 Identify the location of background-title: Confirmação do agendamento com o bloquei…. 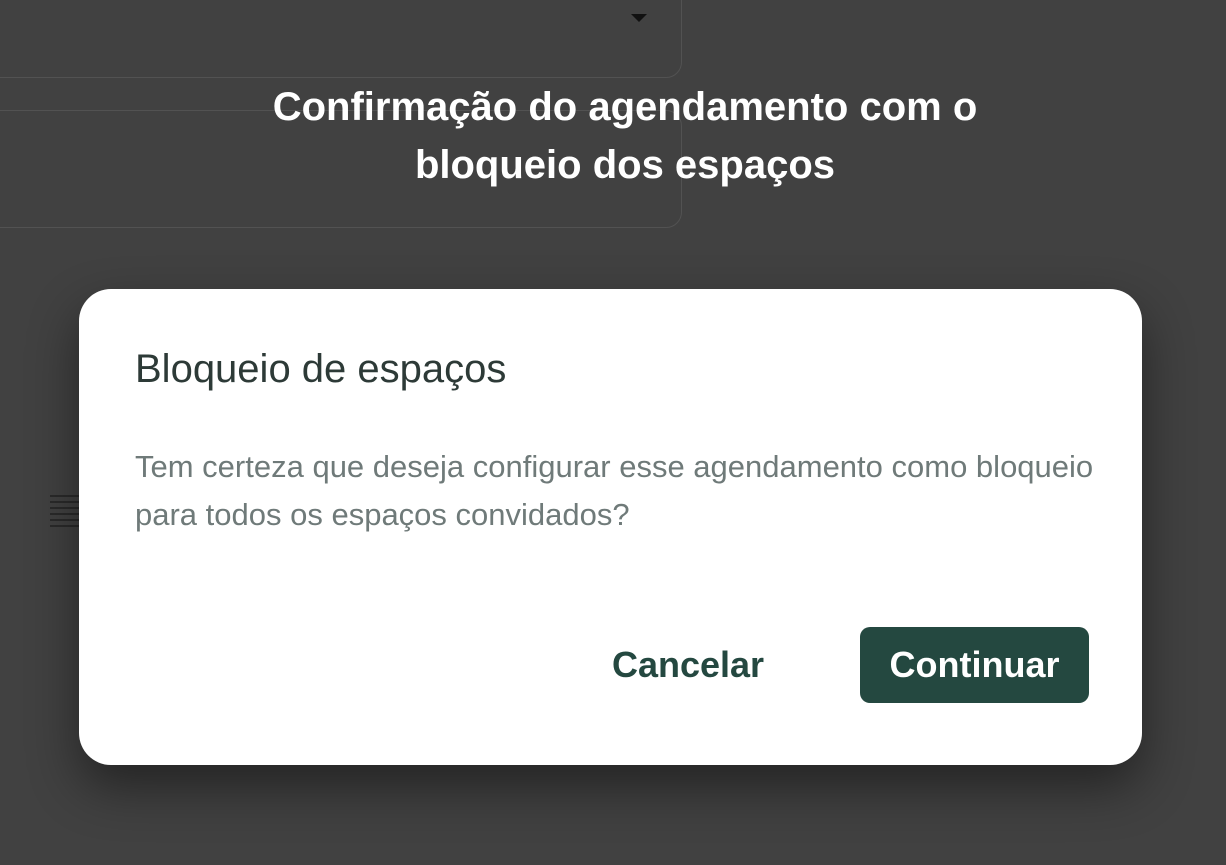
(625, 136).